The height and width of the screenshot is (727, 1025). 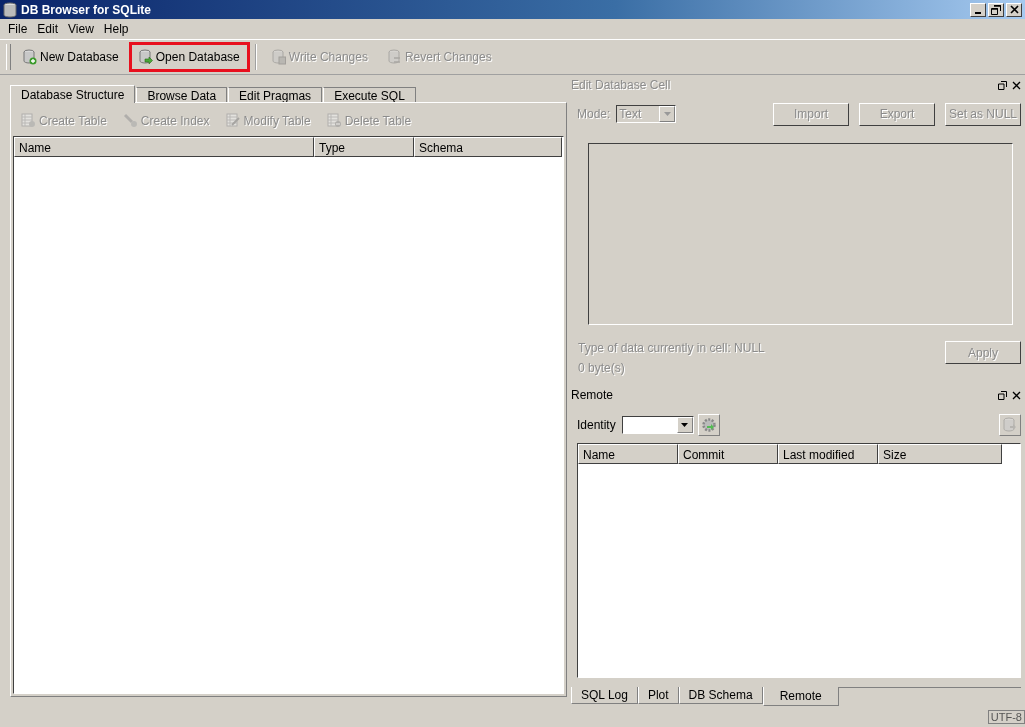 What do you see at coordinates (86, 9) in the screenshot?
I see `window-title: DB Browser for SQLite` at bounding box center [86, 9].